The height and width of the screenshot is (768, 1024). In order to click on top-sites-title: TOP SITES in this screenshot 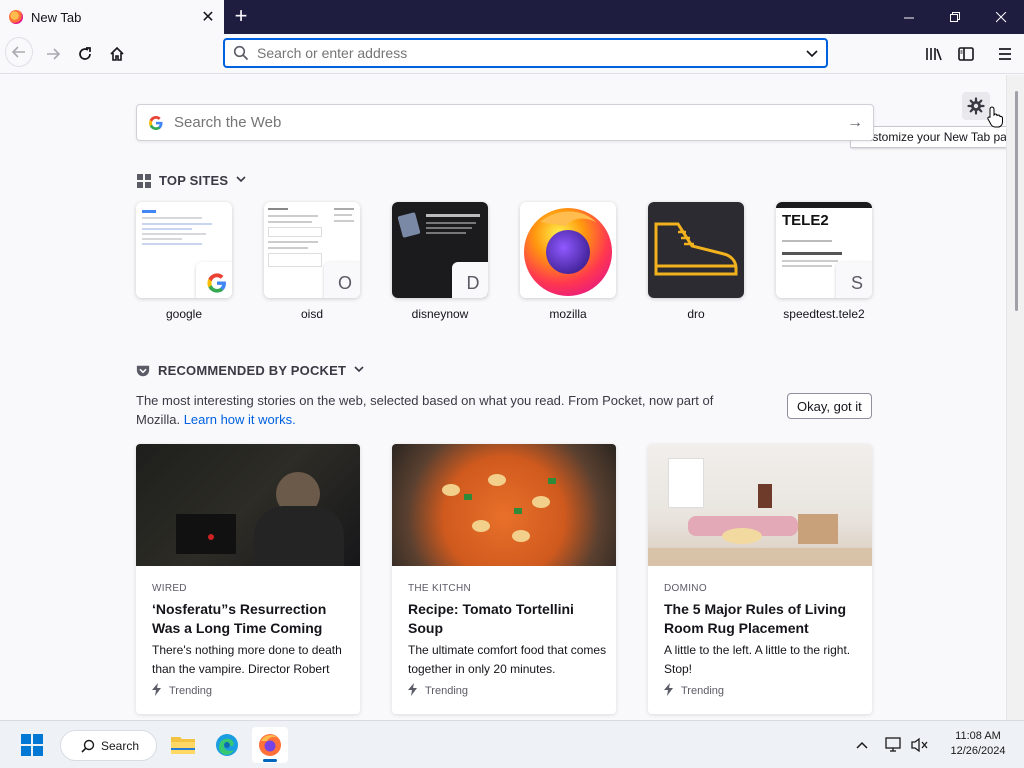, I will do `click(194, 180)`.